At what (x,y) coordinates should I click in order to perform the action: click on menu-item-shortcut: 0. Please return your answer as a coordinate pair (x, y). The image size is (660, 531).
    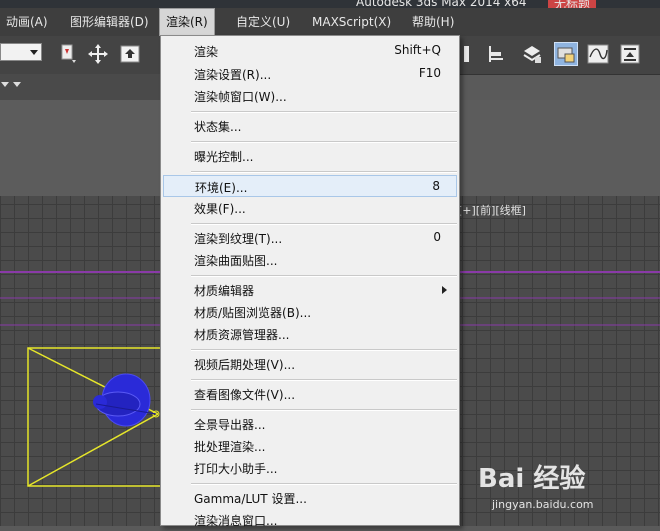
    Looking at the image, I should click on (437, 237).